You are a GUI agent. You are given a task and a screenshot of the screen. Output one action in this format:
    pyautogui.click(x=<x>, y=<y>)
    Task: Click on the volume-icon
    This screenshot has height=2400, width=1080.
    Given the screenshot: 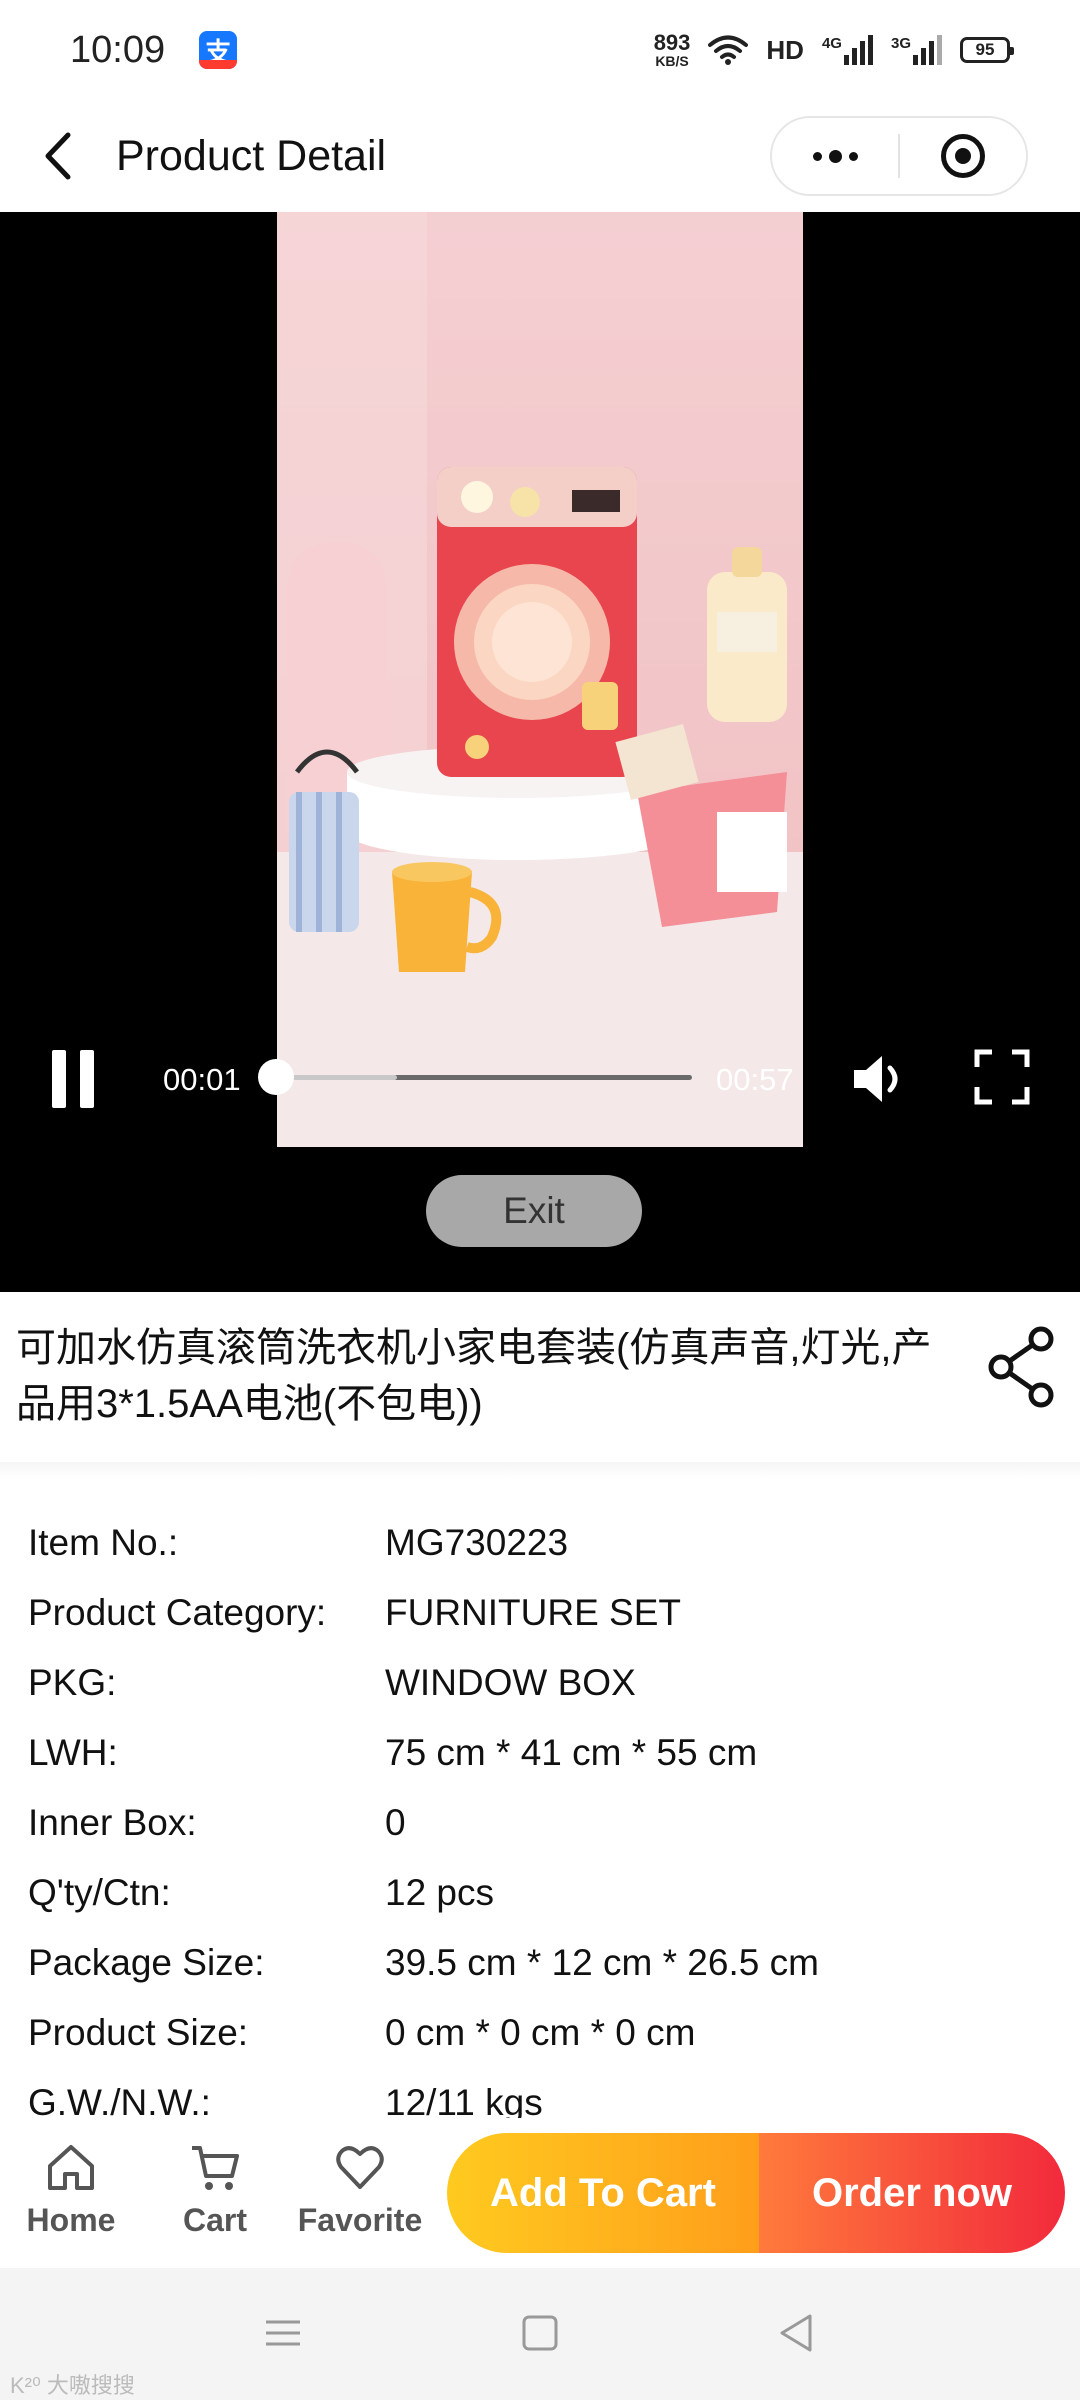 What is the action you would take?
    pyautogui.click(x=880, y=1079)
    